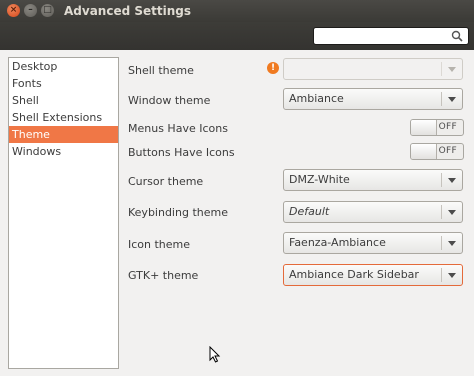 This screenshot has height=376, width=474. What do you see at coordinates (457, 36) in the screenshot?
I see `search-icon` at bounding box center [457, 36].